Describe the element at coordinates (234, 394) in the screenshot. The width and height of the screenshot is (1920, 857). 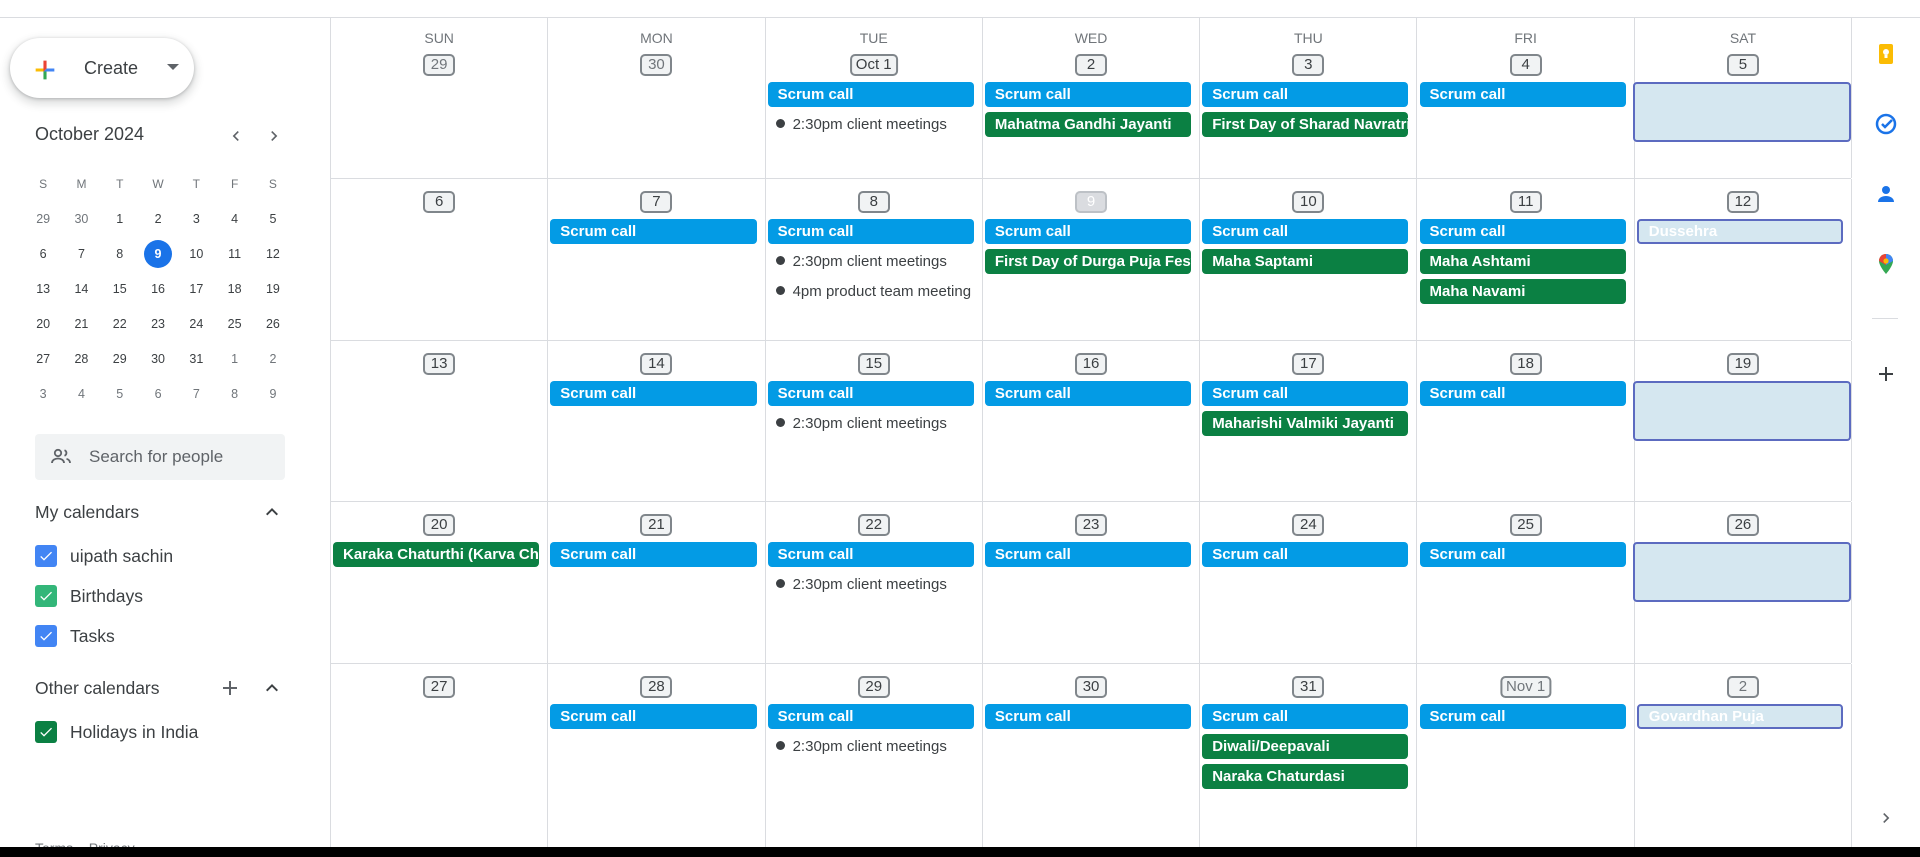
I see `mini-calendar-day: 8` at that location.